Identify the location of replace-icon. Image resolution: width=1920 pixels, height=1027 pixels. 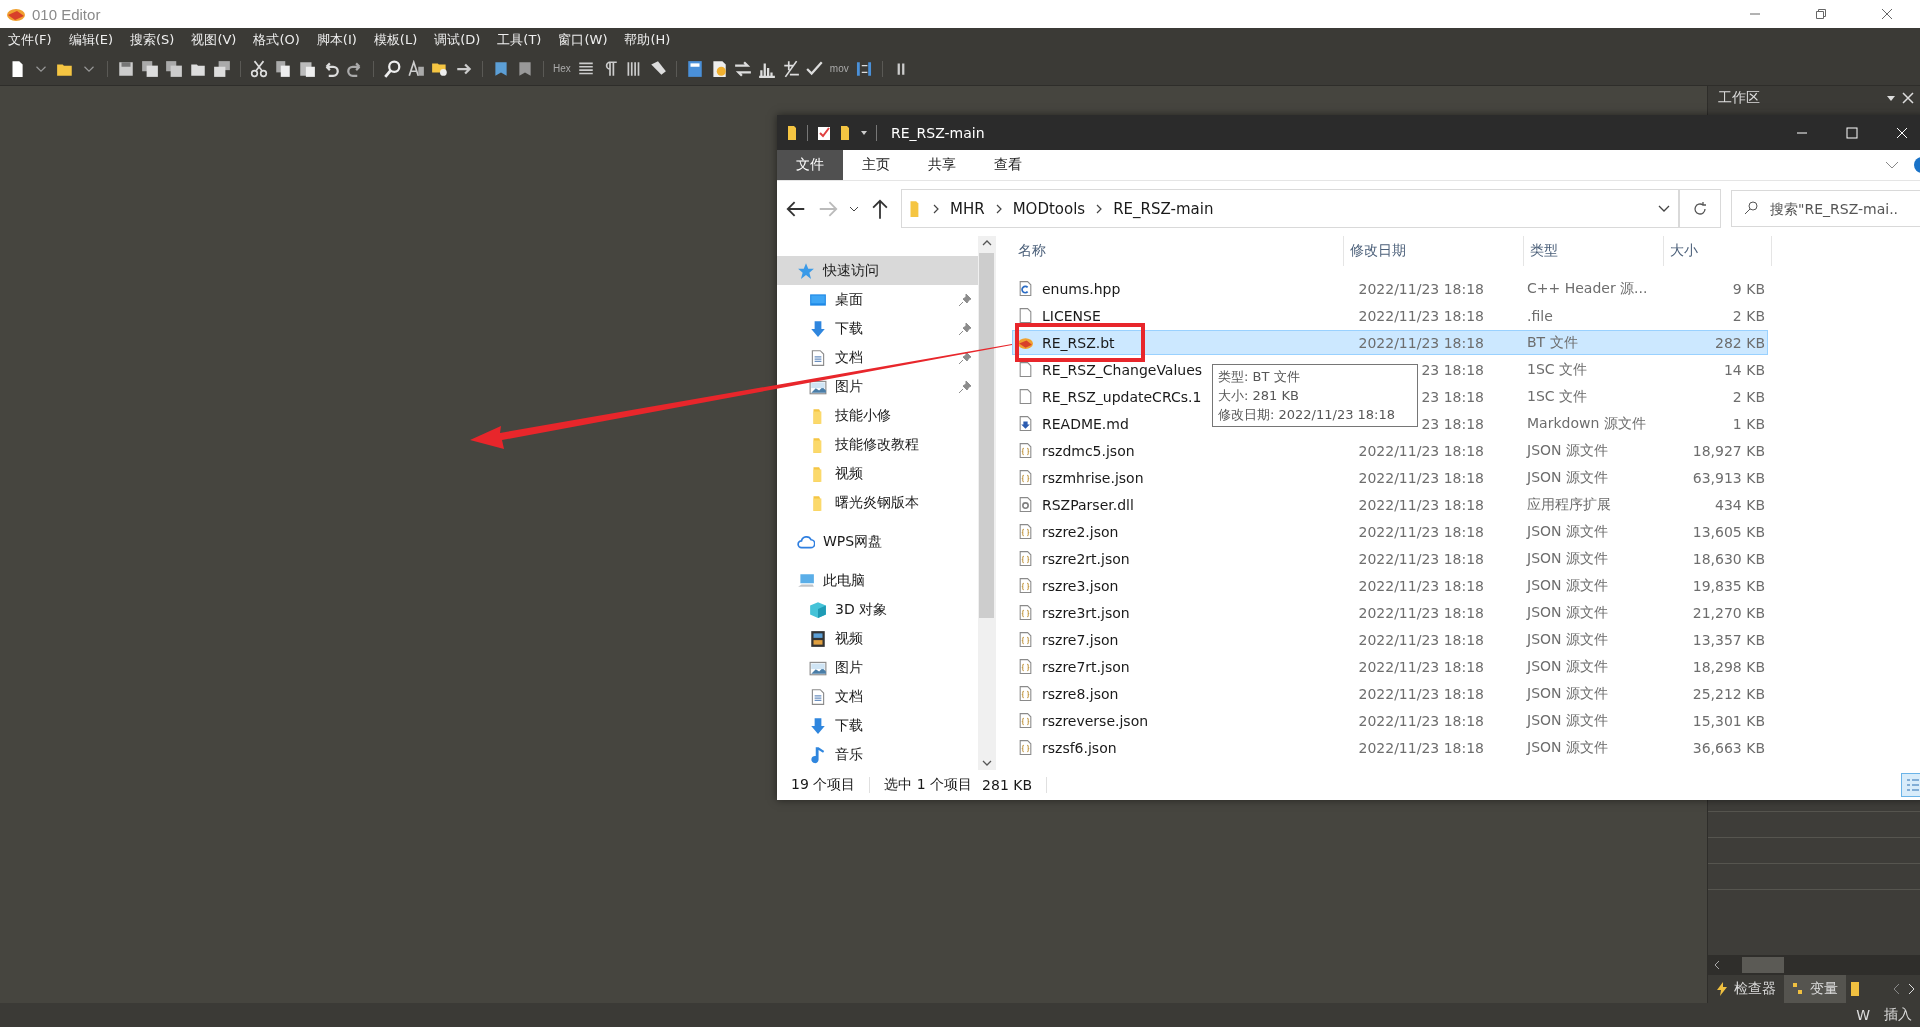
(416, 68).